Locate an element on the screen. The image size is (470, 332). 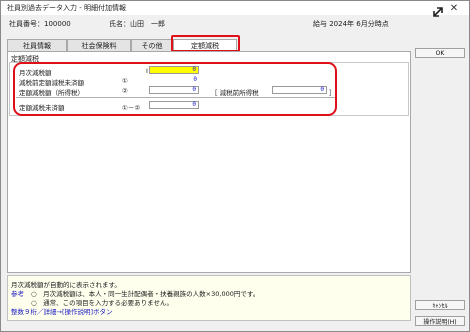
title-bar: 社員別過去データ入力 - 明細付加情報 ✕ is located at coordinates (235, 8).